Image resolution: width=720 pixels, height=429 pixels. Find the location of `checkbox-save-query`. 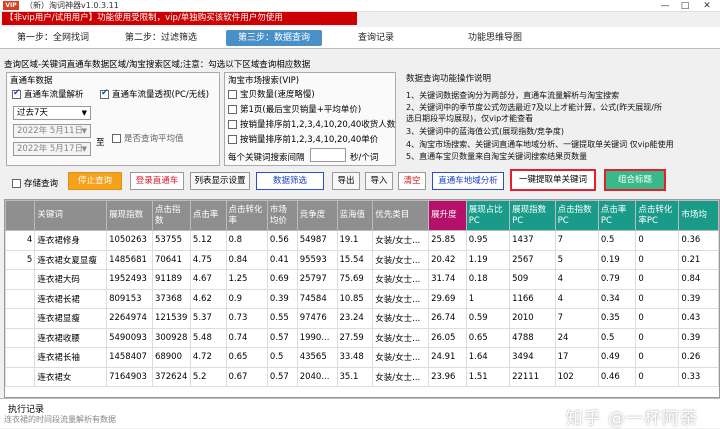

checkbox-save-query is located at coordinates (16, 183).